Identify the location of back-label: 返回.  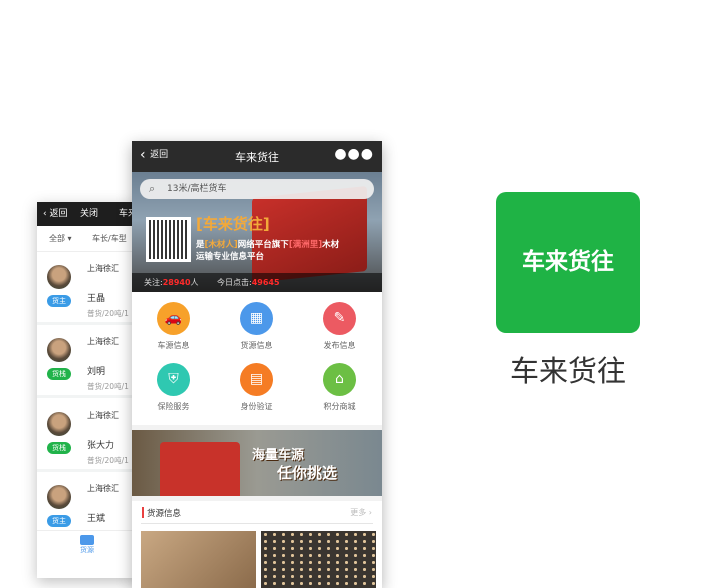
(58, 214).